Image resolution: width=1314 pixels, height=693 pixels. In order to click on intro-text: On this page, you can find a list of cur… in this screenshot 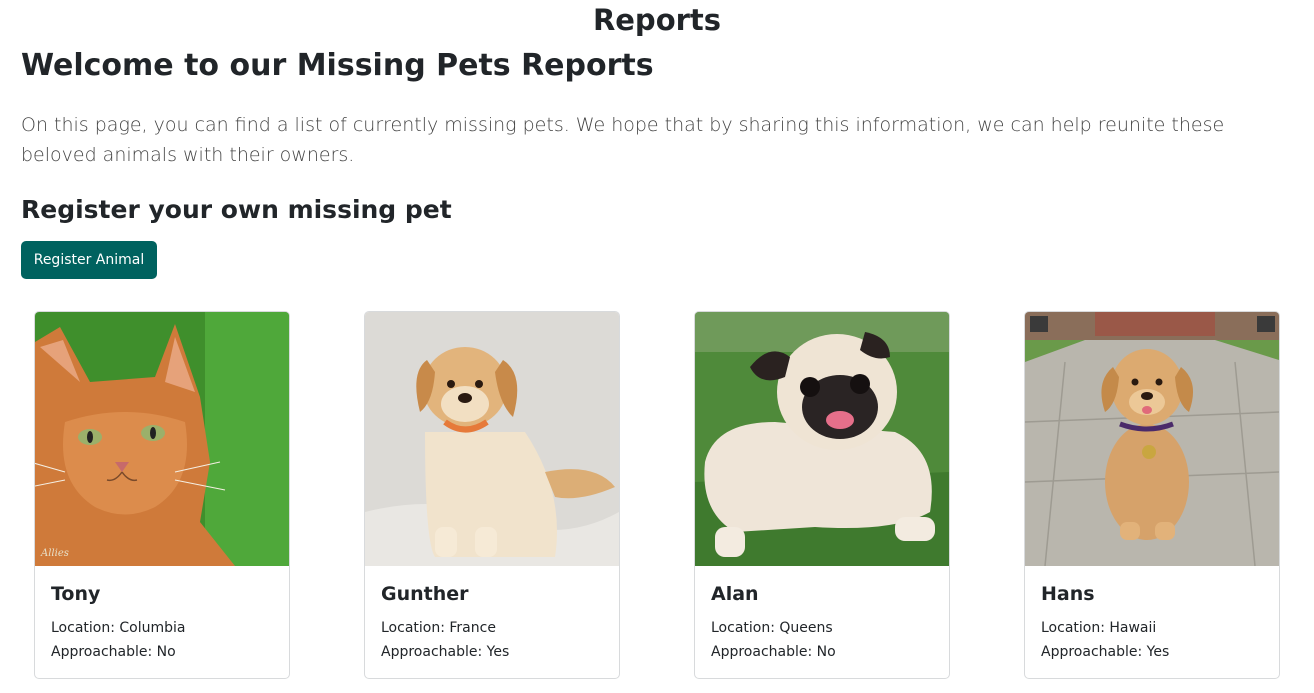, I will do `click(623, 140)`.